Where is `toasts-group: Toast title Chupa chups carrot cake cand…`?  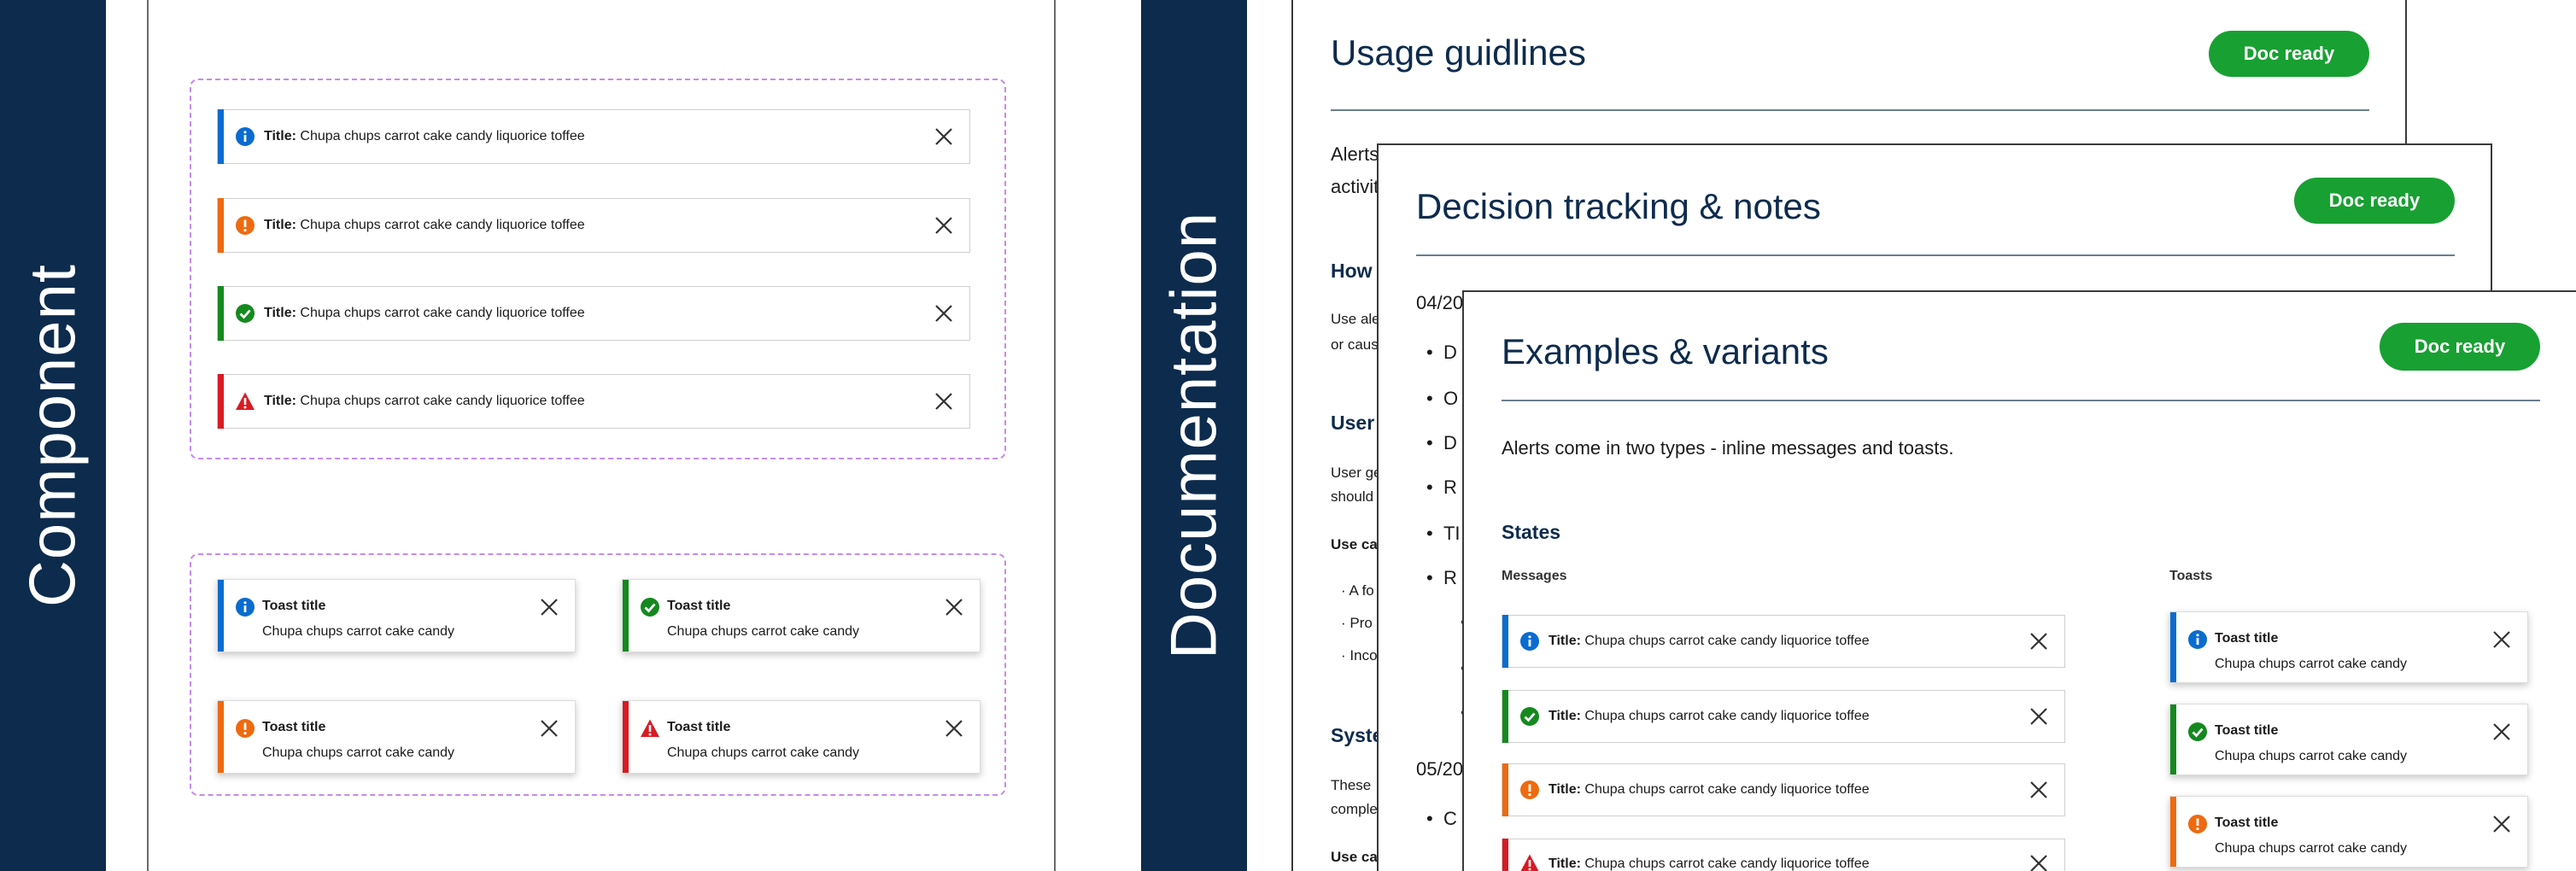
toasts-group: Toast title Chupa chups carrot cake cand… is located at coordinates (598, 674).